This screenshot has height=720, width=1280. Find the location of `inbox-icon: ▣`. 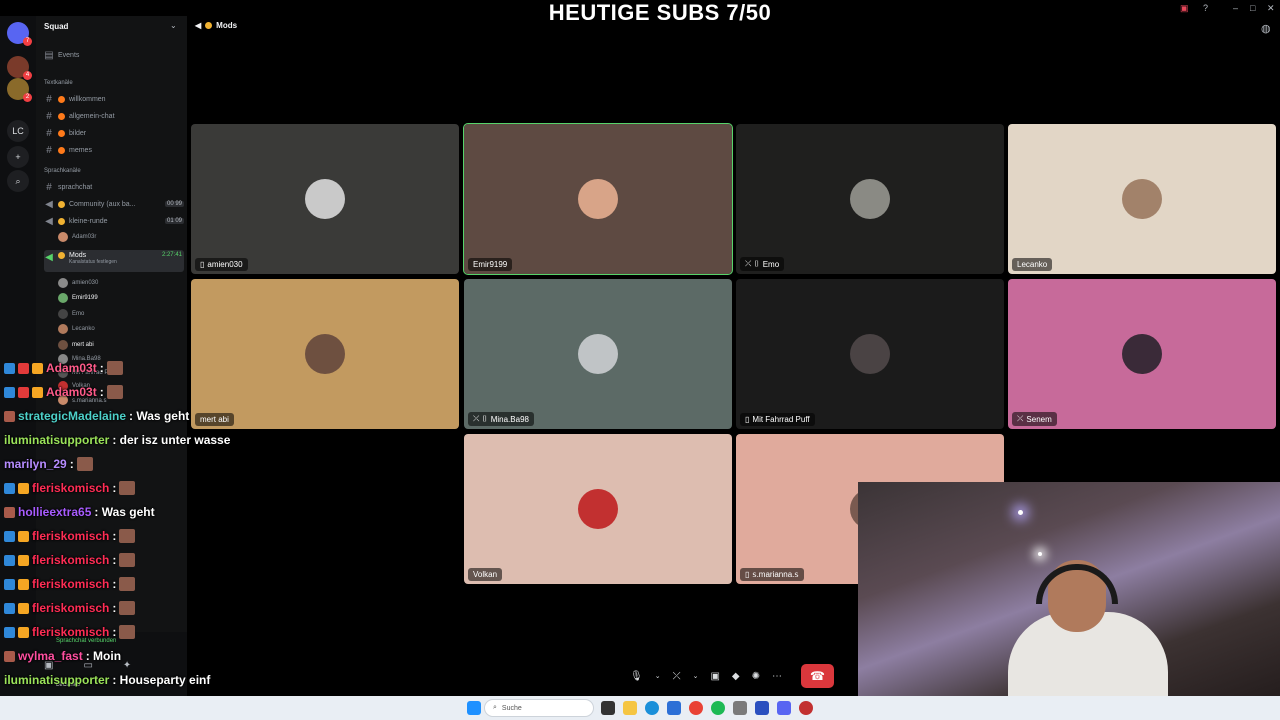

inbox-icon: ▣ is located at coordinates (1184, 8).